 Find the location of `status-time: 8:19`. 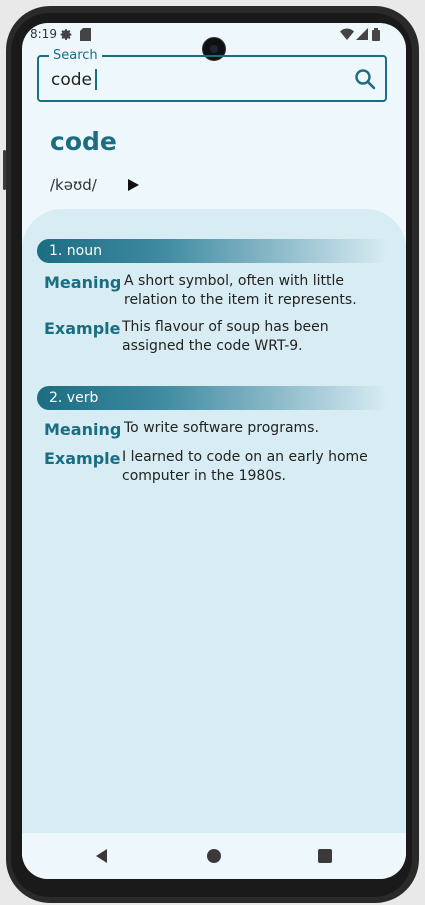

status-time: 8:19 is located at coordinates (43, 34).